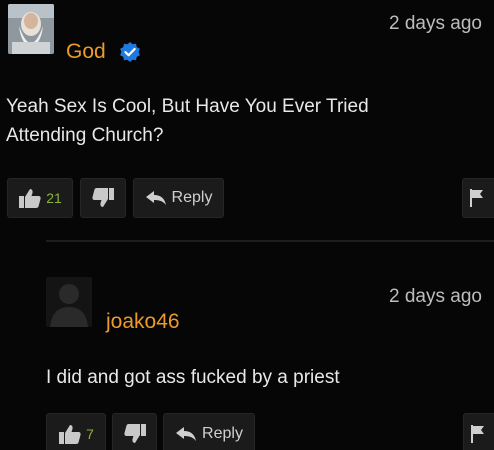 The image size is (494, 450). Describe the element at coordinates (143, 322) in the screenshot. I see `username: joako46` at that location.